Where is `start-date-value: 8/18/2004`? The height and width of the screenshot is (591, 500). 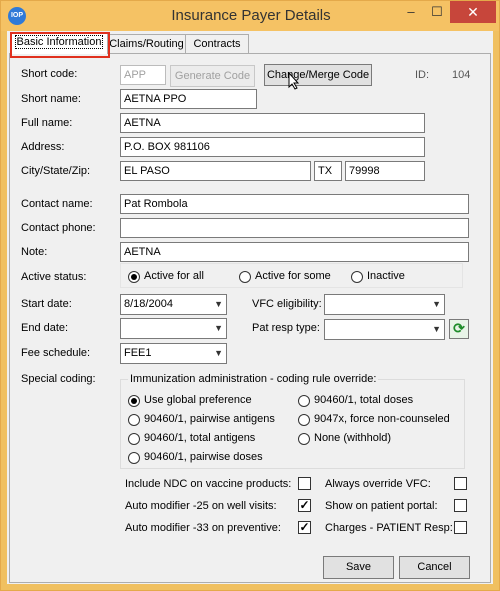
start-date-value: 8/18/2004 is located at coordinates (148, 304).